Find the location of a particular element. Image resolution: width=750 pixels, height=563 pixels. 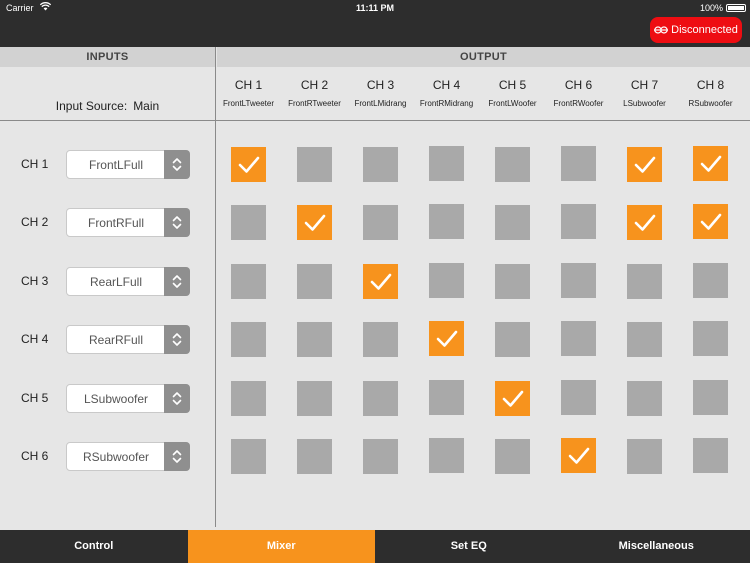

input-source-select: FrontLFull is located at coordinates (128, 164).